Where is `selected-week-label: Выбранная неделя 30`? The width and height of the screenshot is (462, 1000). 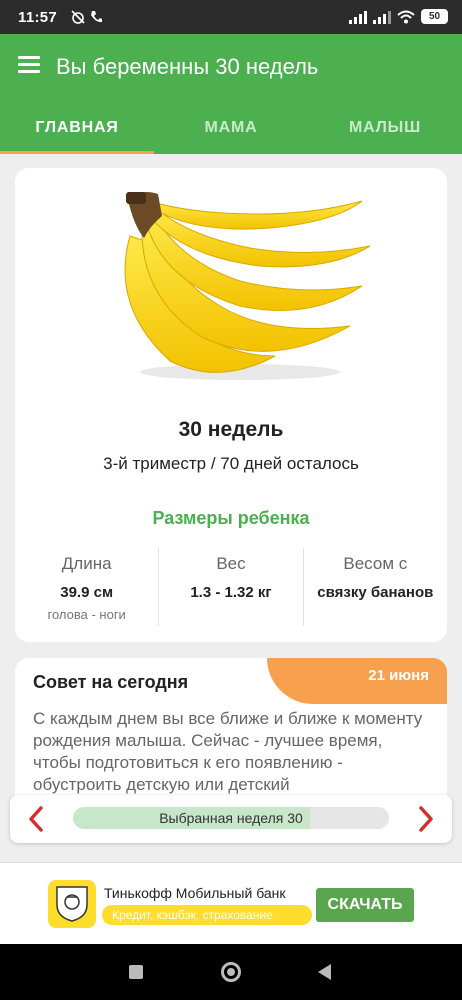 selected-week-label: Выбранная неделя 30 is located at coordinates (231, 818).